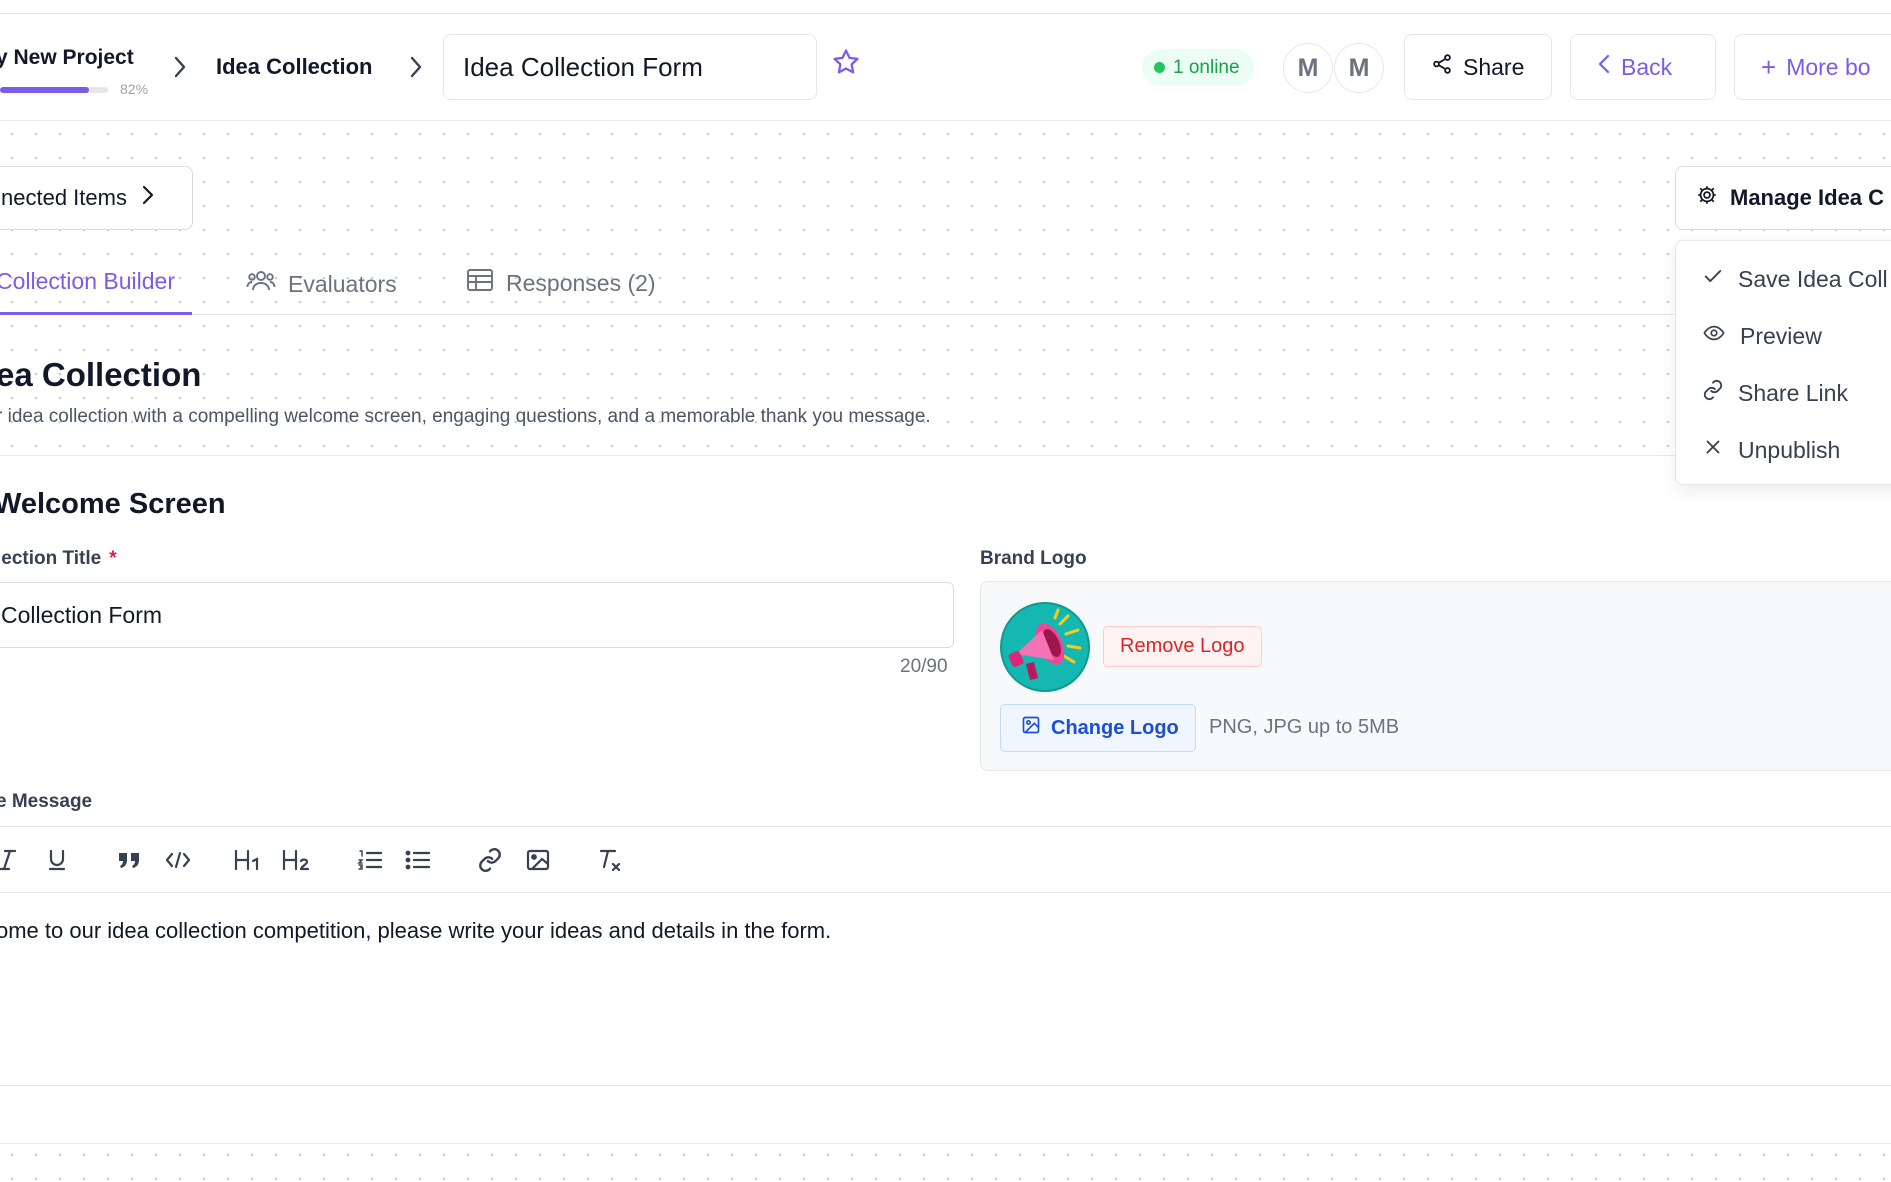 Image resolution: width=1891 pixels, height=1182 pixels. What do you see at coordinates (1789, 449) in the screenshot?
I see `menu-item-label: Unpublish` at bounding box center [1789, 449].